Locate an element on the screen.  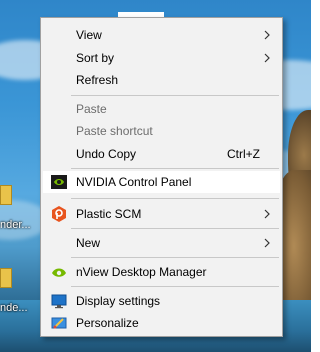
plastic-scm-icon is located at coordinates (59, 214).